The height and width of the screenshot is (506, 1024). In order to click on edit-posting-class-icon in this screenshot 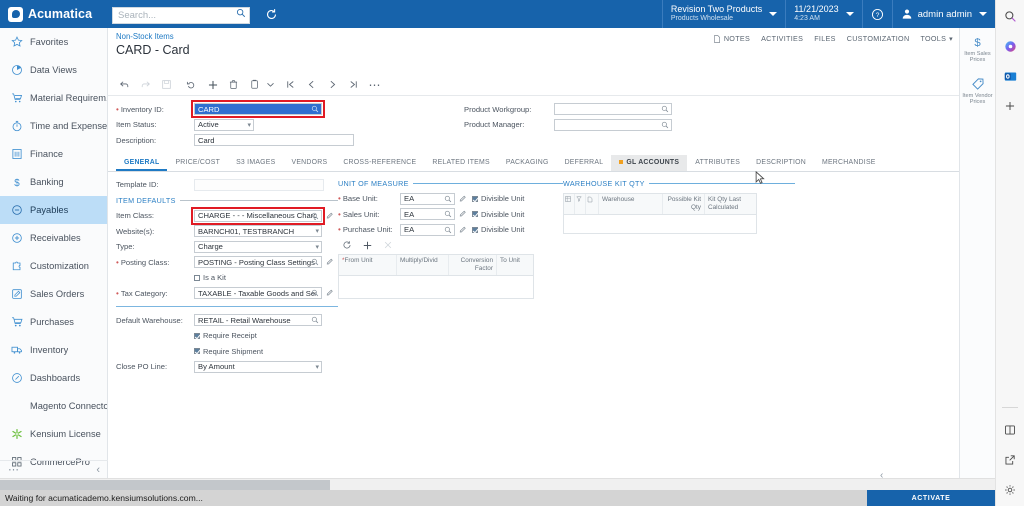, I will do `click(329, 262)`.